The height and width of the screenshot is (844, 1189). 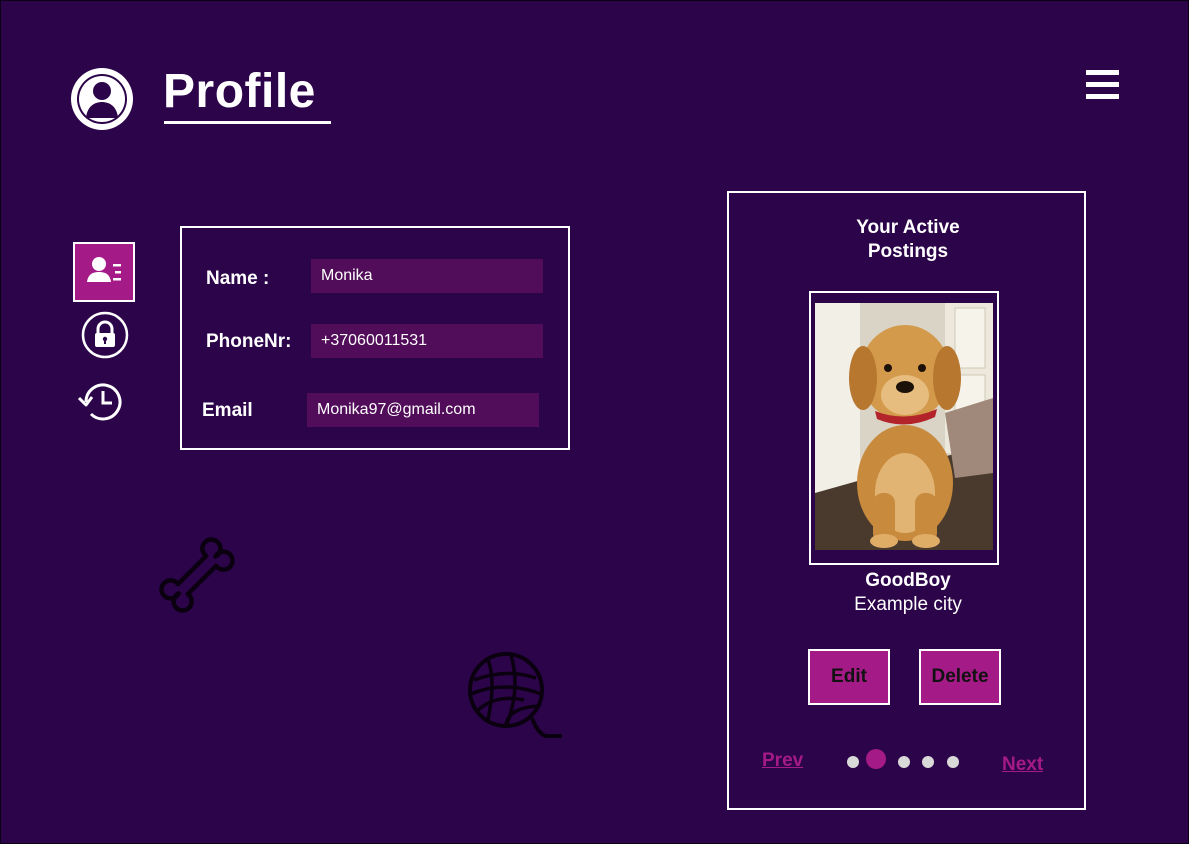 I want to click on history-icon, so click(x=99, y=402).